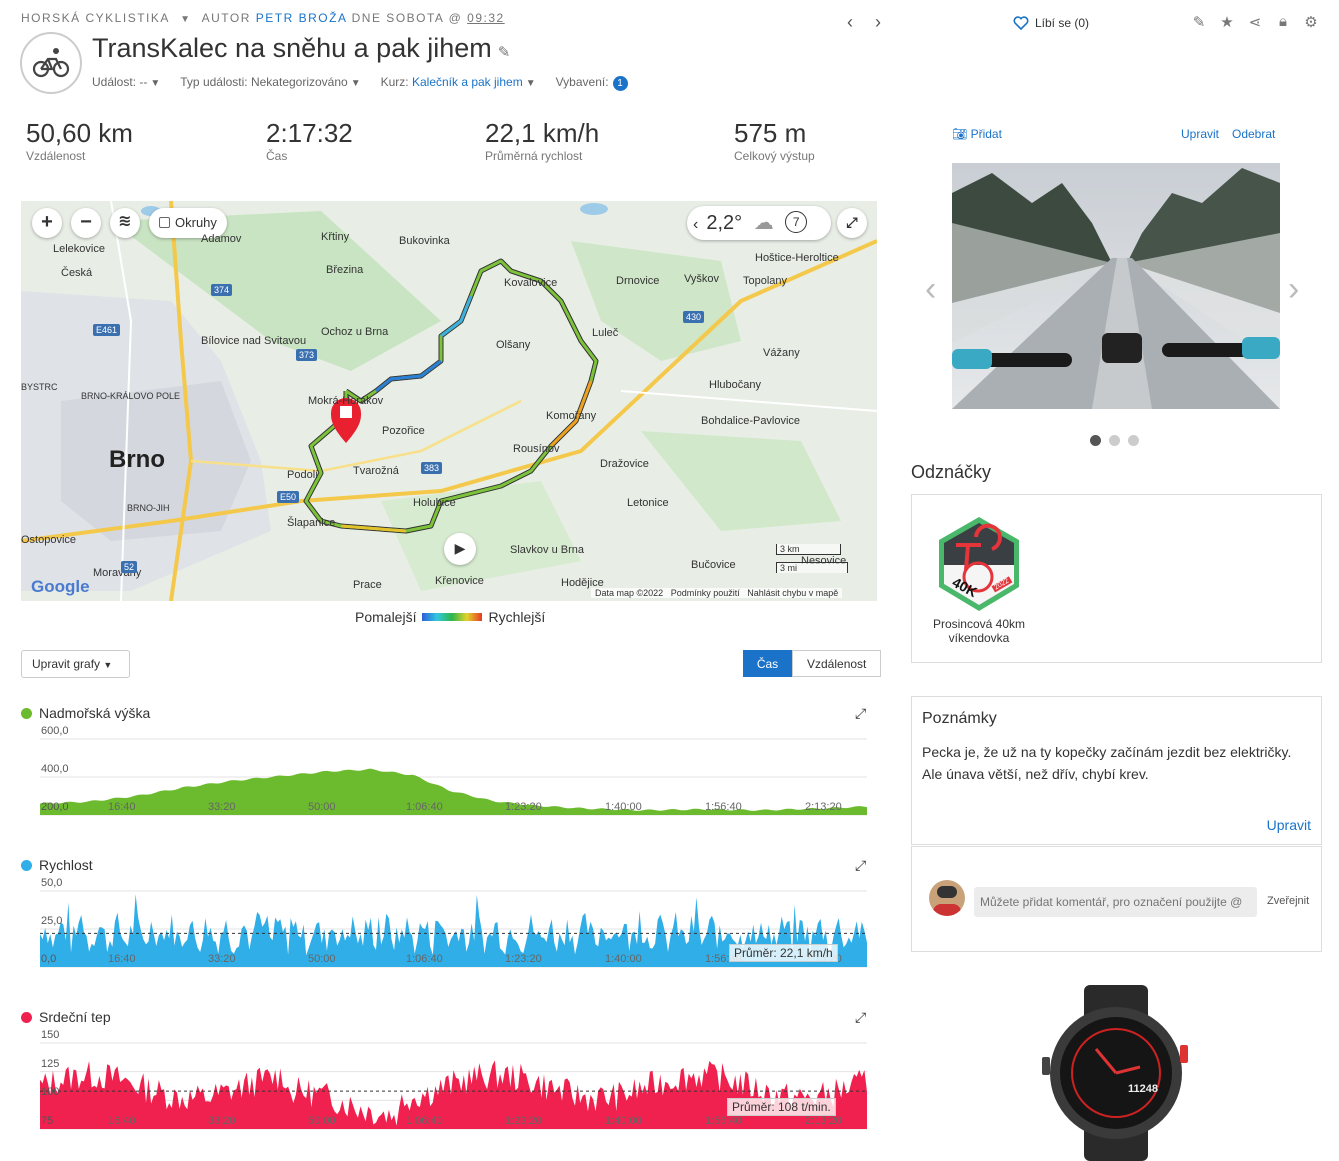 The width and height of the screenshot is (1339, 1161). What do you see at coordinates (1311, 22) in the screenshot?
I see `gear-icon: ⚙` at bounding box center [1311, 22].